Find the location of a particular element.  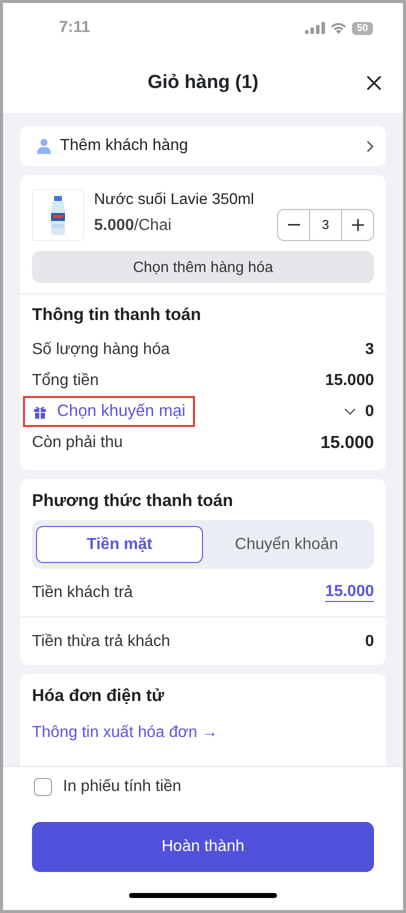

payment-method-tab: Tiền mặt is located at coordinates (119, 544).